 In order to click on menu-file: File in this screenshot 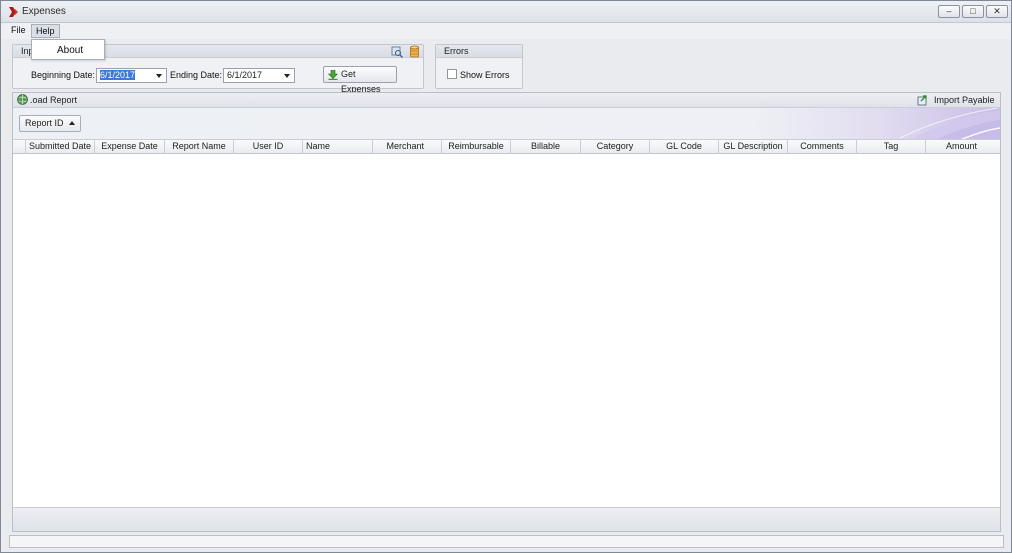, I will do `click(18, 31)`.